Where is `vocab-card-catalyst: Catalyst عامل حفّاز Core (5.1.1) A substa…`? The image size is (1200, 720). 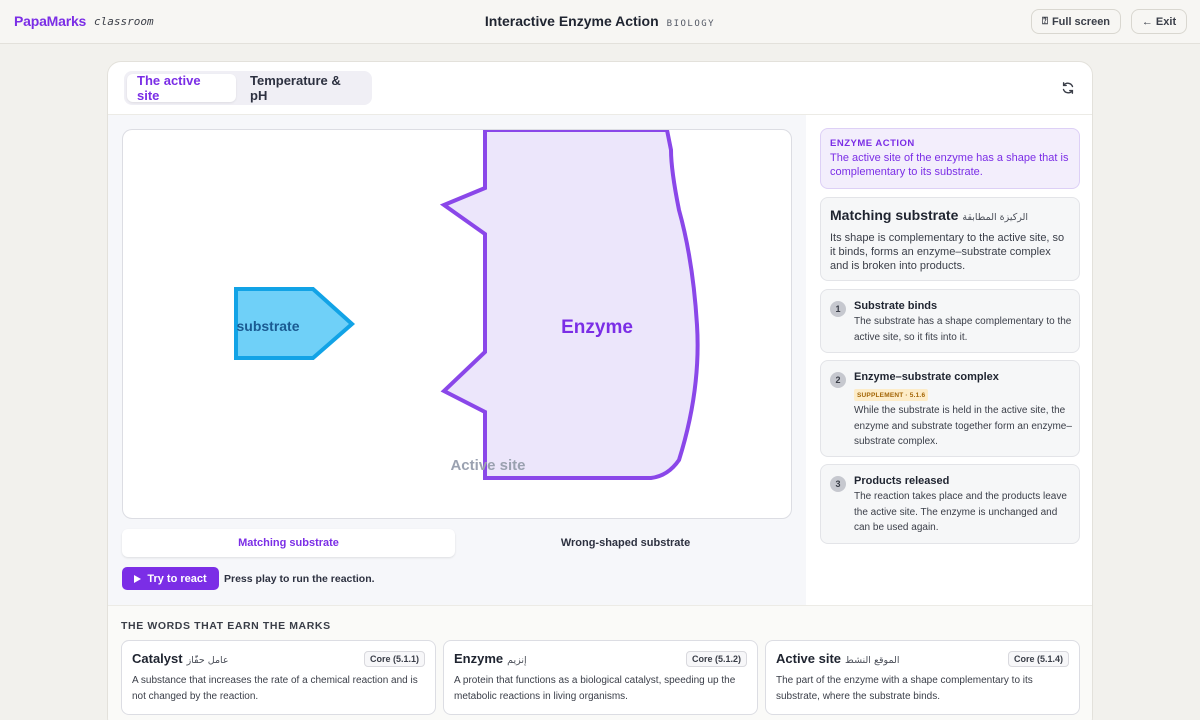 vocab-card-catalyst: Catalyst عامل حفّاز Core (5.1.1) A substa… is located at coordinates (278, 677).